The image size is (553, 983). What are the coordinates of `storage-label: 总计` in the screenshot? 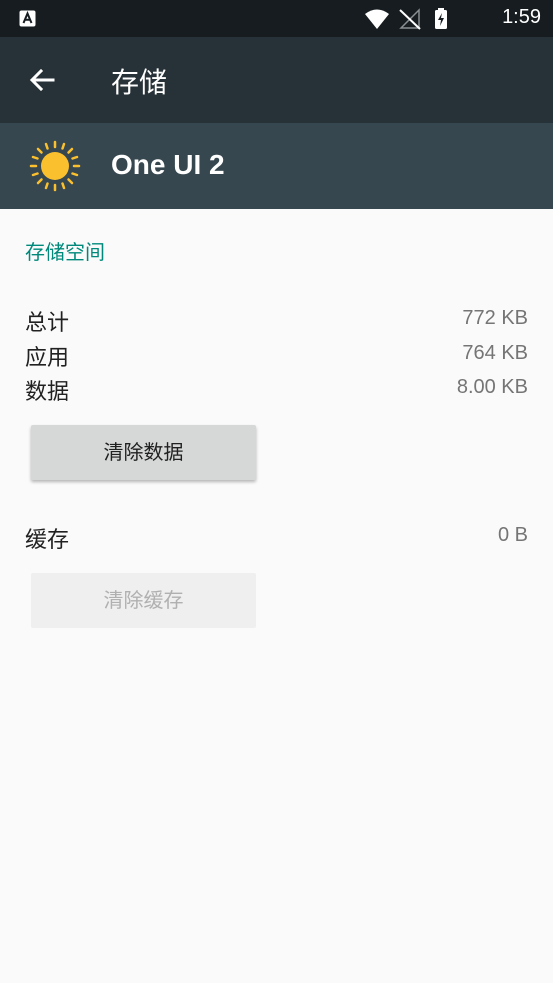 It's located at (47, 323).